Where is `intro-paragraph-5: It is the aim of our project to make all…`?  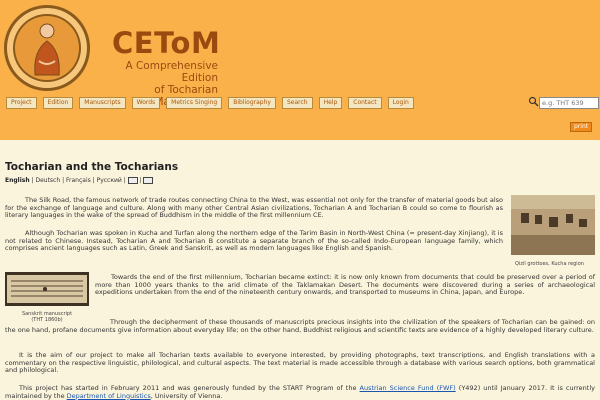 intro-paragraph-5: It is the aim of our project to make all… is located at coordinates (300, 363).